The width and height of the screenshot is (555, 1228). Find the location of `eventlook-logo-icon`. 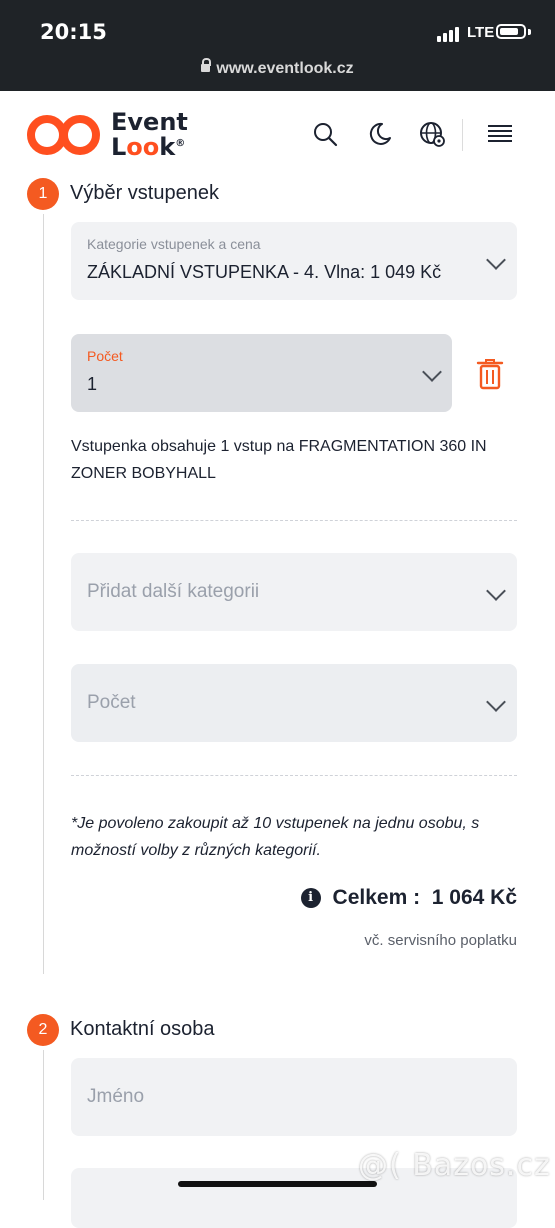

eventlook-logo-icon is located at coordinates (64, 135).